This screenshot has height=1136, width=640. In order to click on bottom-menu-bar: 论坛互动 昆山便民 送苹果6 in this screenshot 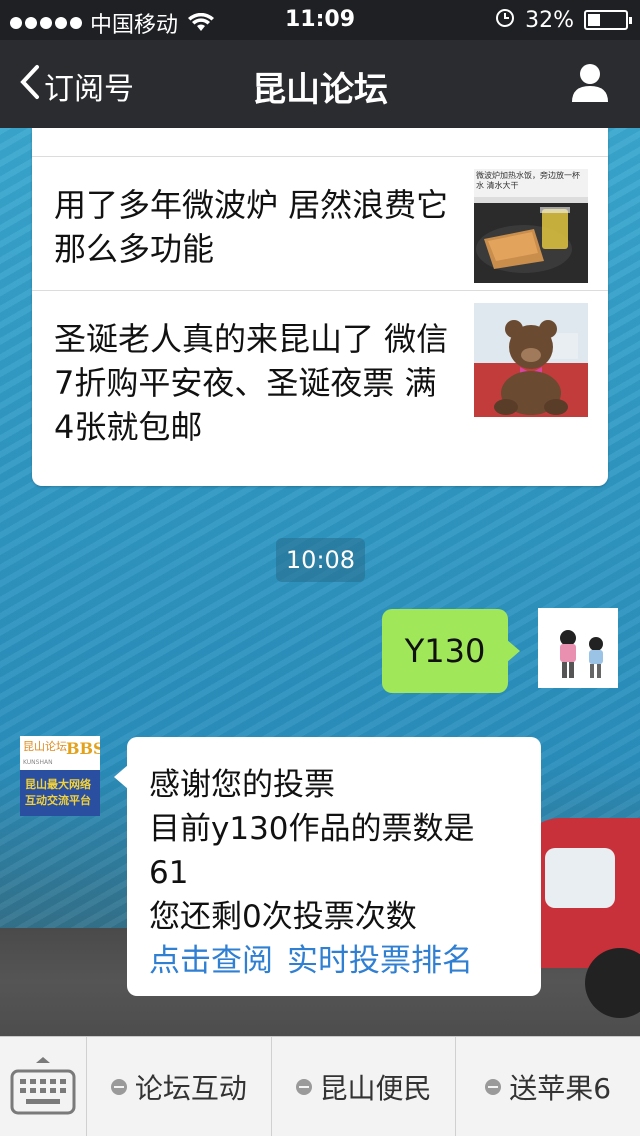, I will do `click(320, 1086)`.